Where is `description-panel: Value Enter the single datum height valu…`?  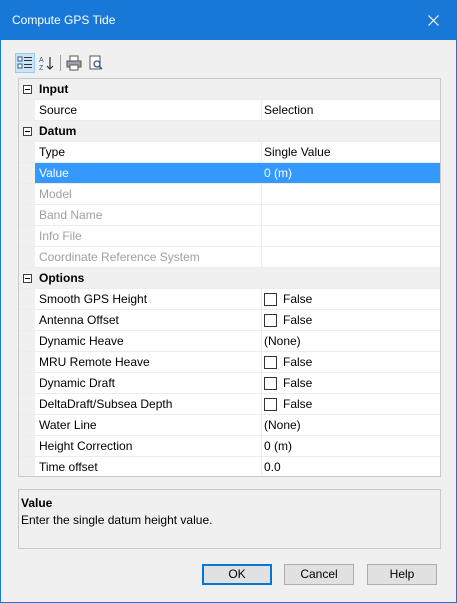
description-panel: Value Enter the single datum height valu… is located at coordinates (229, 519).